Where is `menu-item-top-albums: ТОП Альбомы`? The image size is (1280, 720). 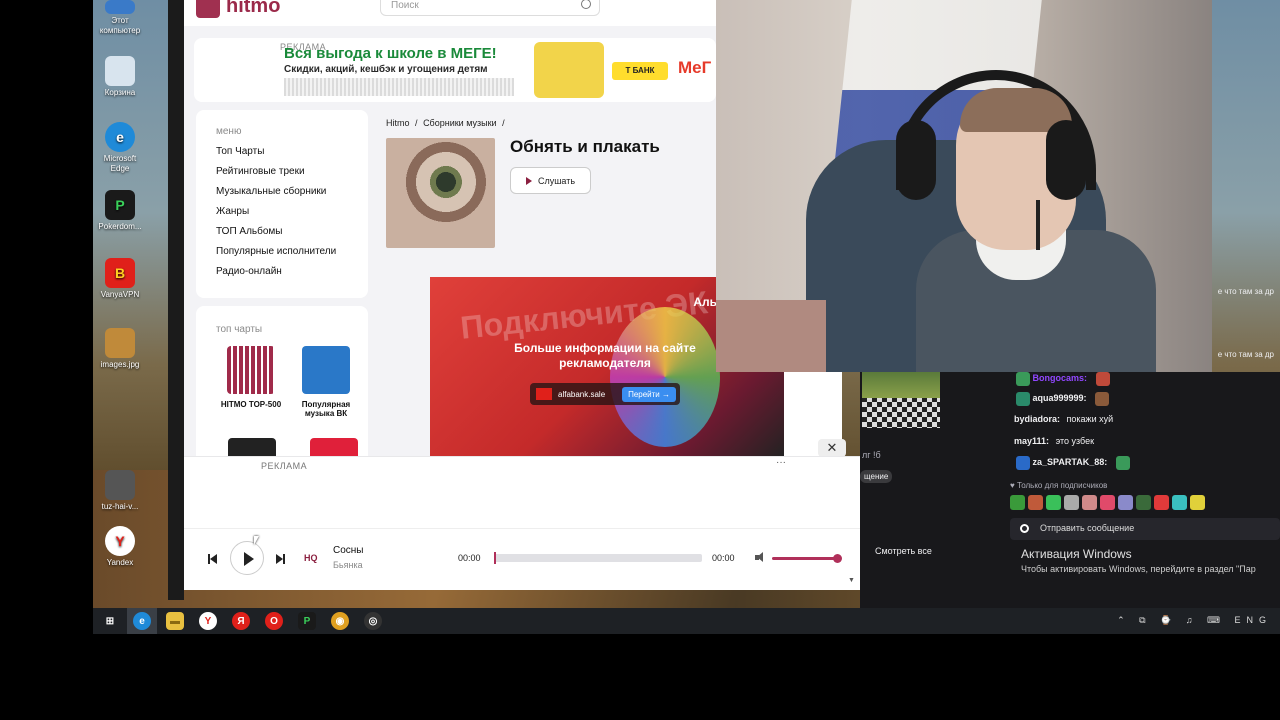
menu-item-top-albums: ТОП Альбомы is located at coordinates (276, 236).